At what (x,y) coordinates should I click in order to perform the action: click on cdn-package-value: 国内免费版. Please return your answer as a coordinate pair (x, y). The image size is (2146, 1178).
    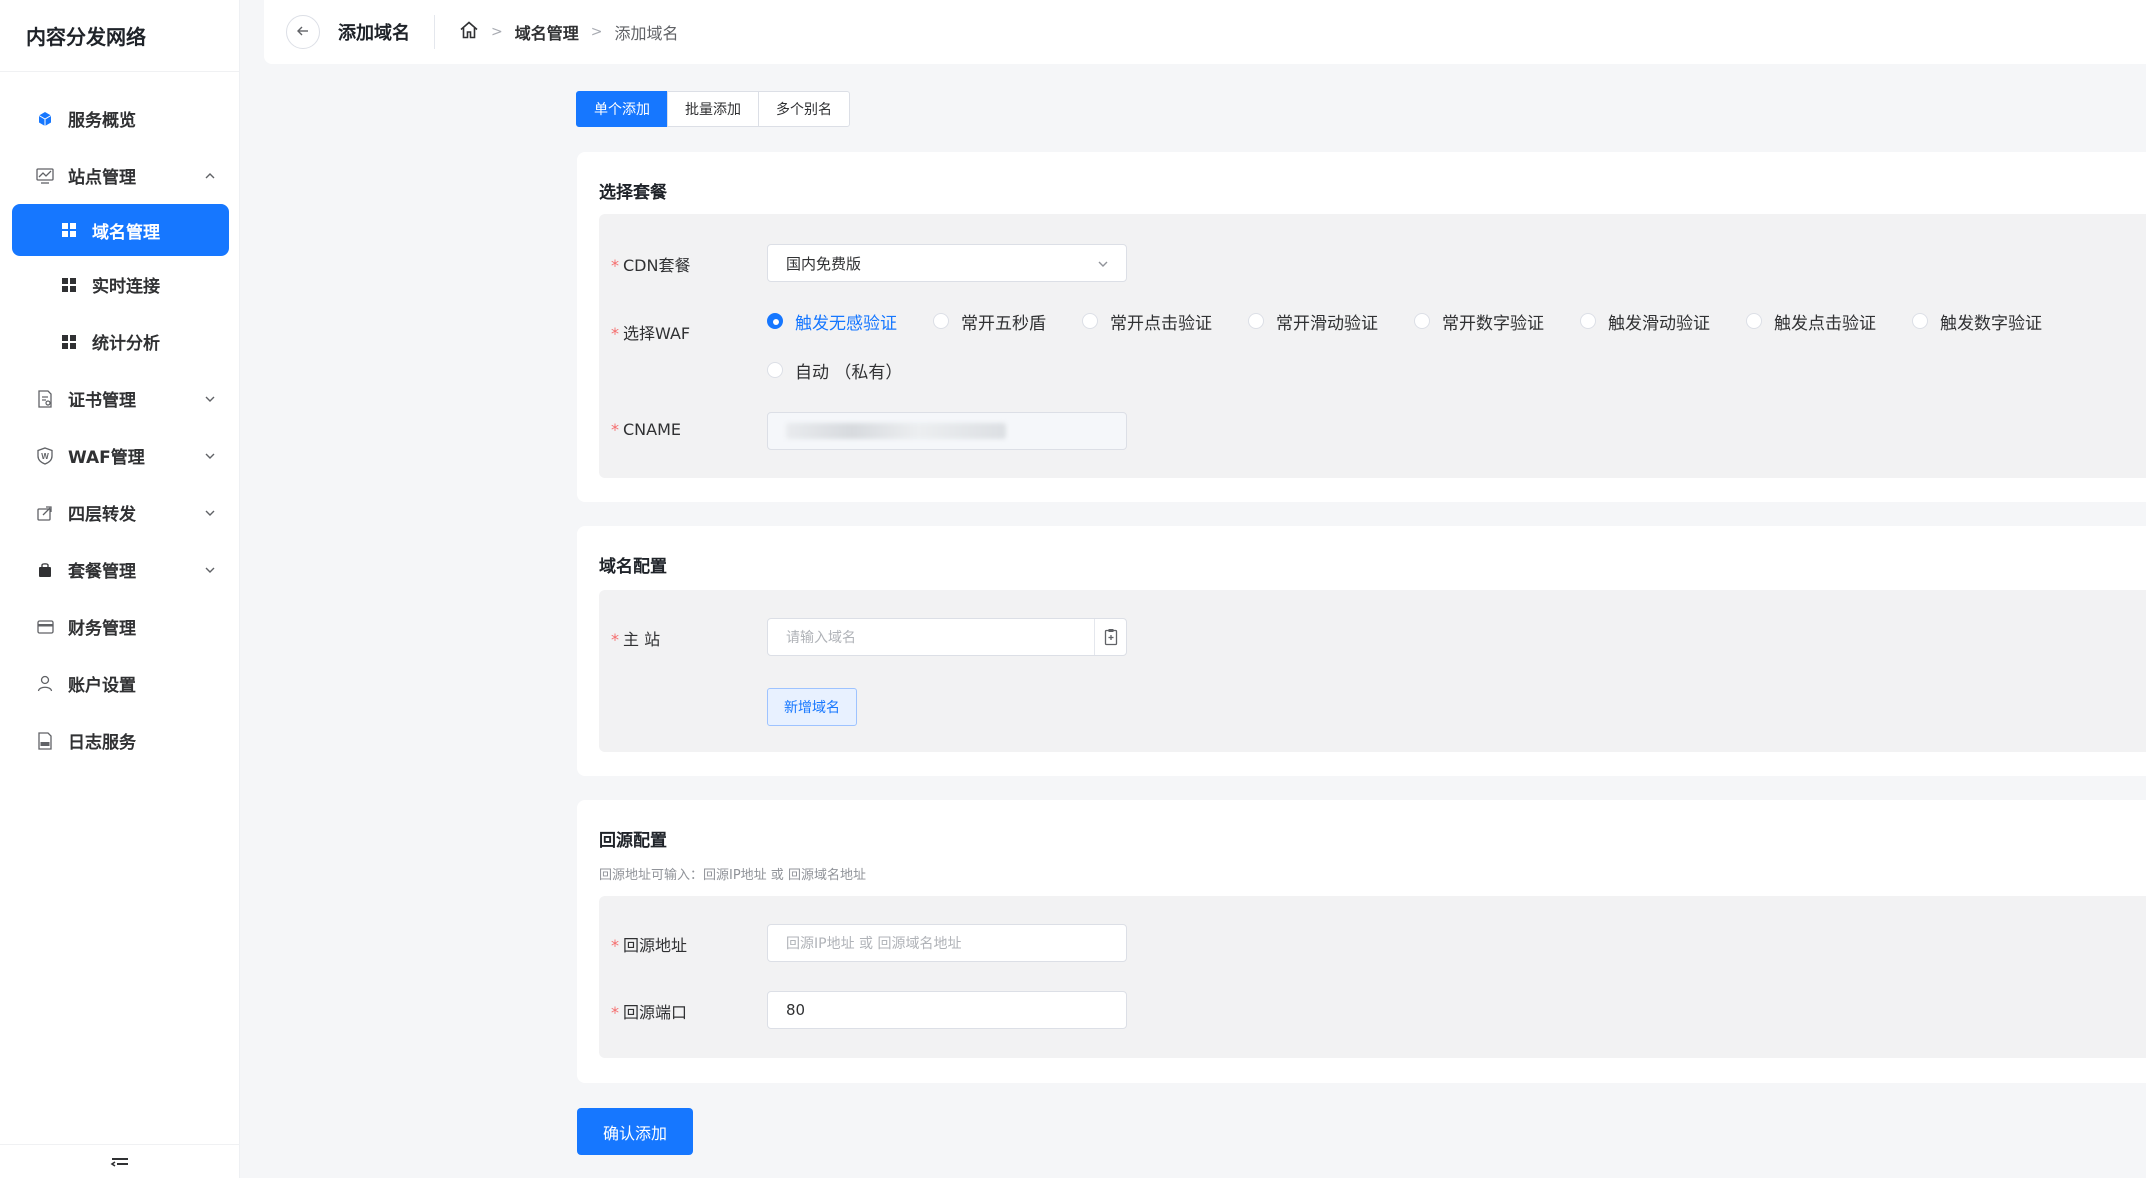
    Looking at the image, I should click on (824, 263).